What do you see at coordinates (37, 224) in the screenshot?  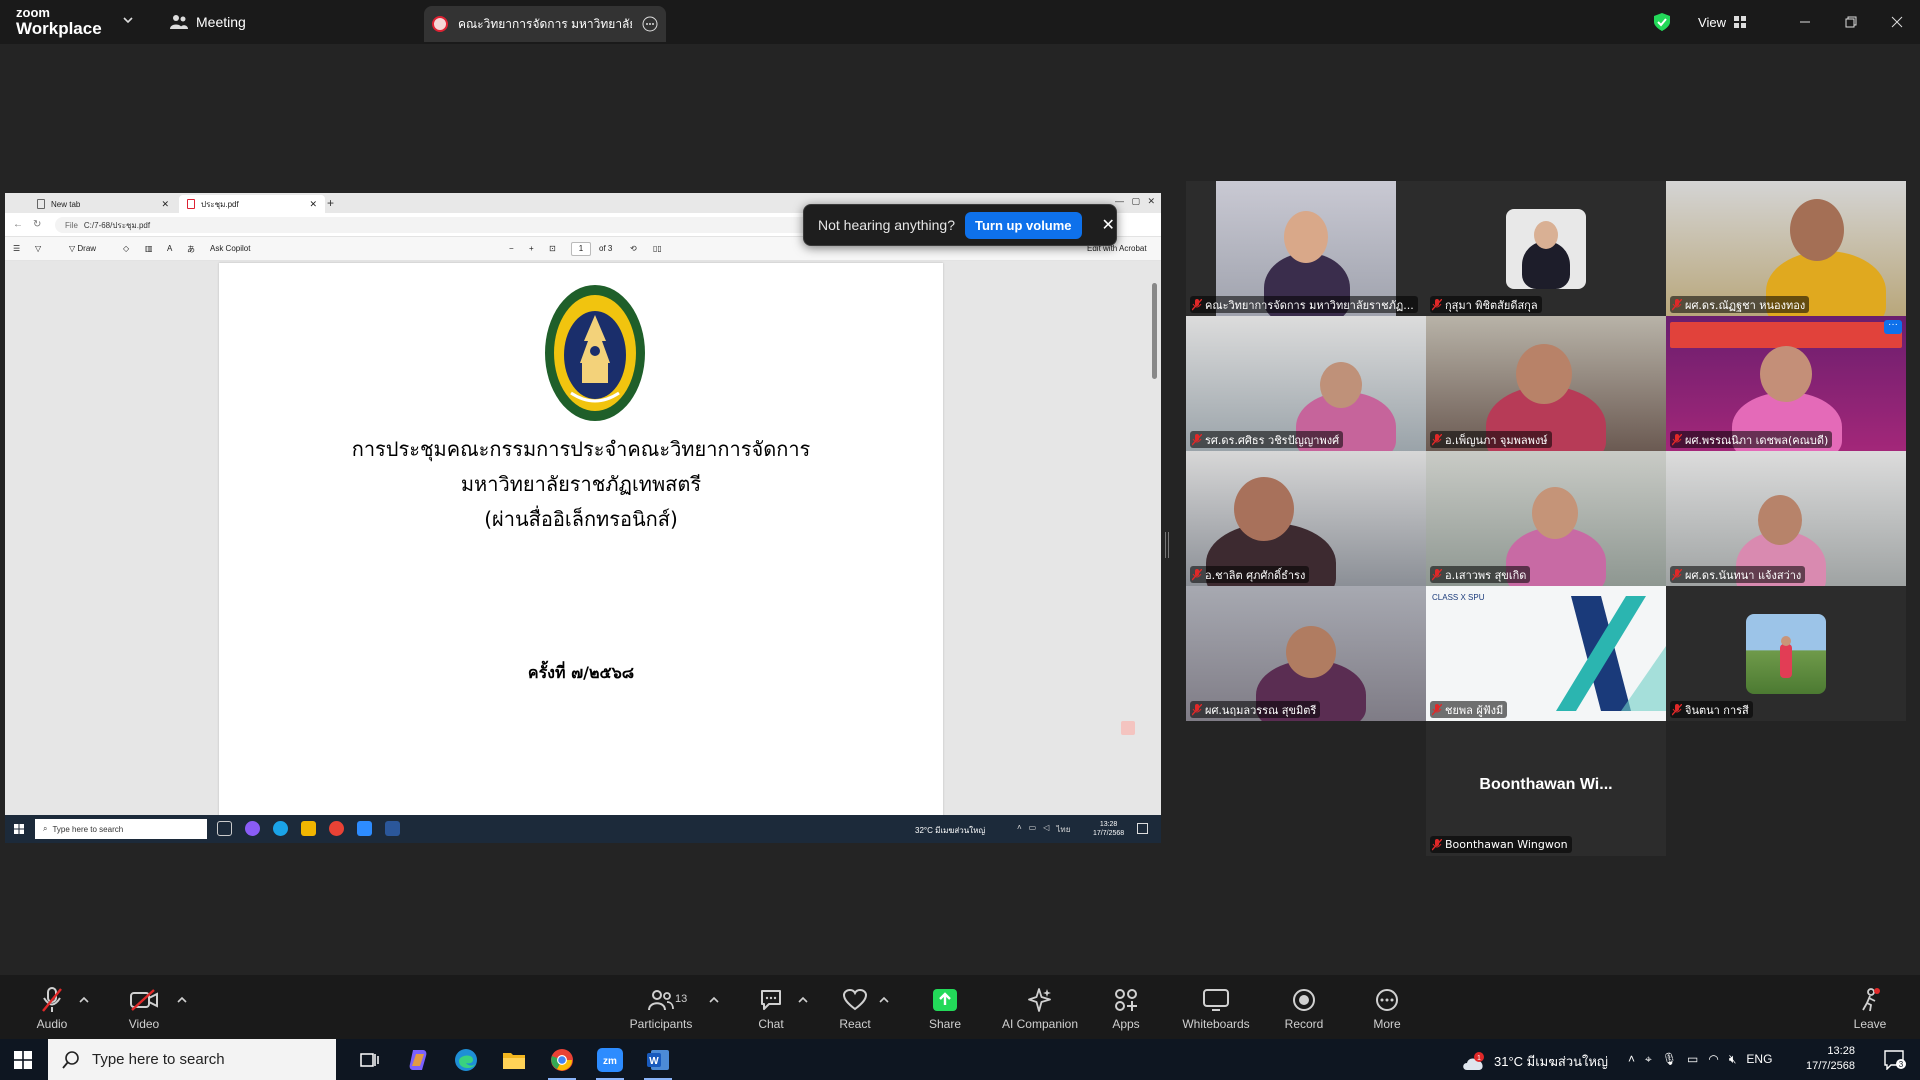 I see `refresh-icon: ↻` at bounding box center [37, 224].